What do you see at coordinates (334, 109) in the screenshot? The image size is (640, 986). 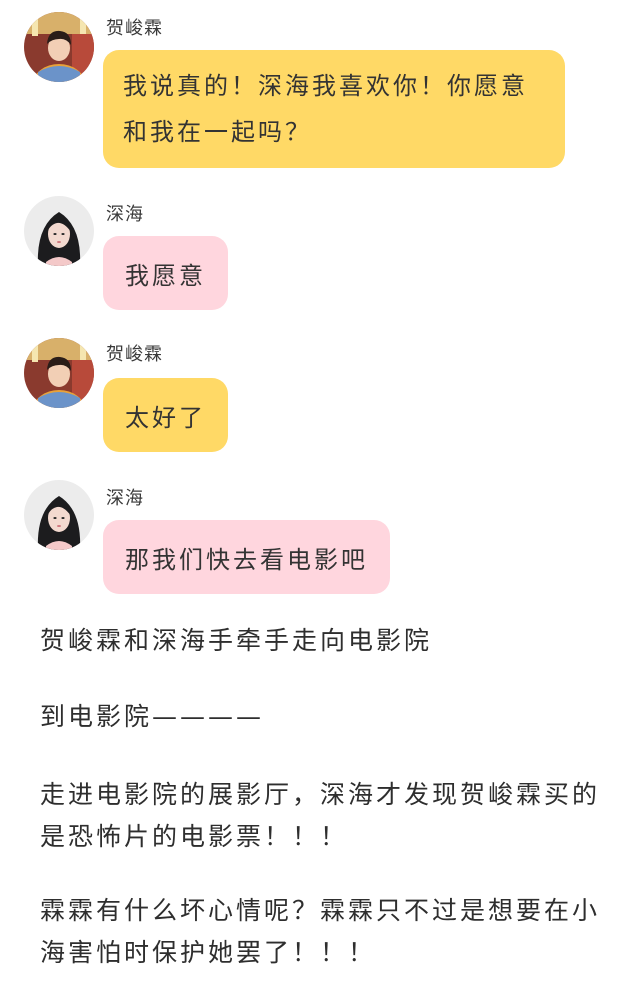 I see `message-bubble: 我说真的！深海我喜欢你！你愿意和我在一起吗？` at bounding box center [334, 109].